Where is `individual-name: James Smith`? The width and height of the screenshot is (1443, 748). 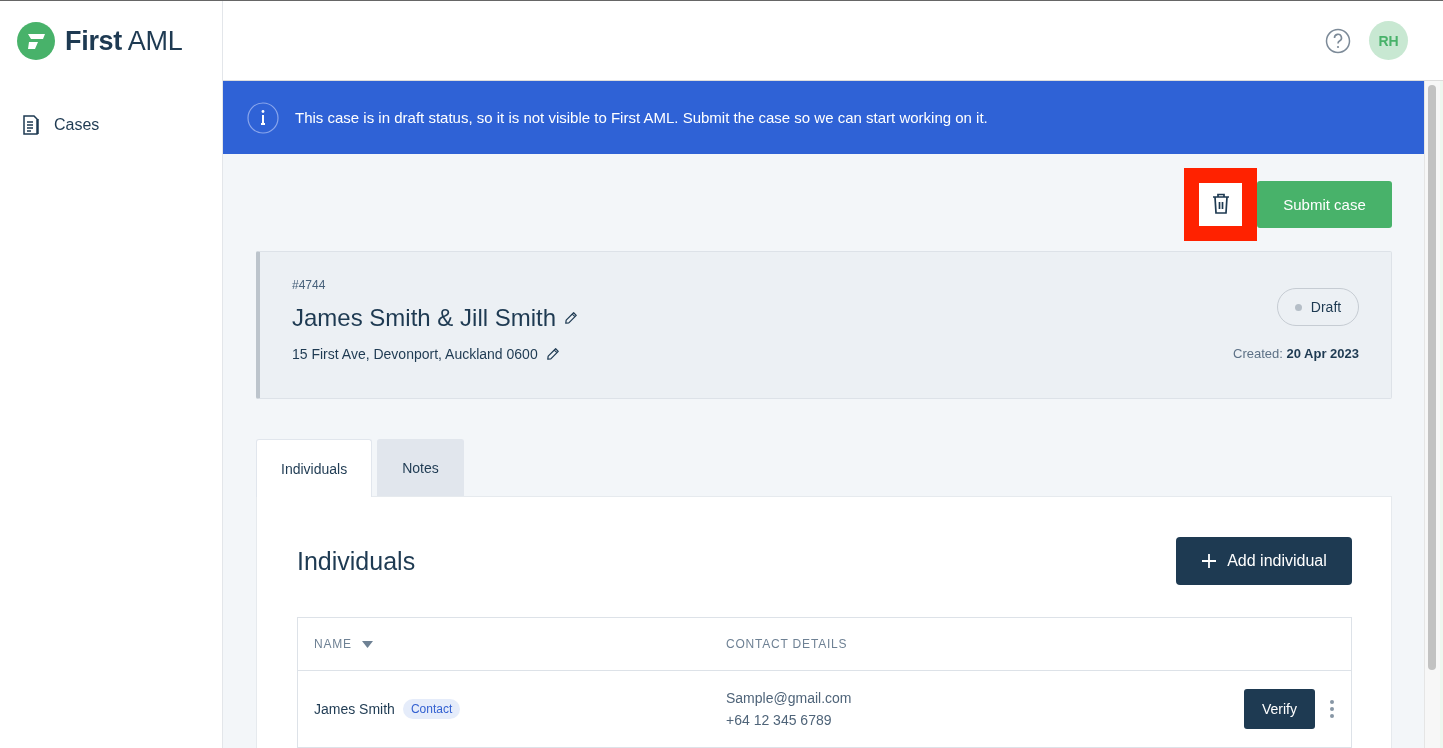 individual-name: James Smith is located at coordinates (354, 709).